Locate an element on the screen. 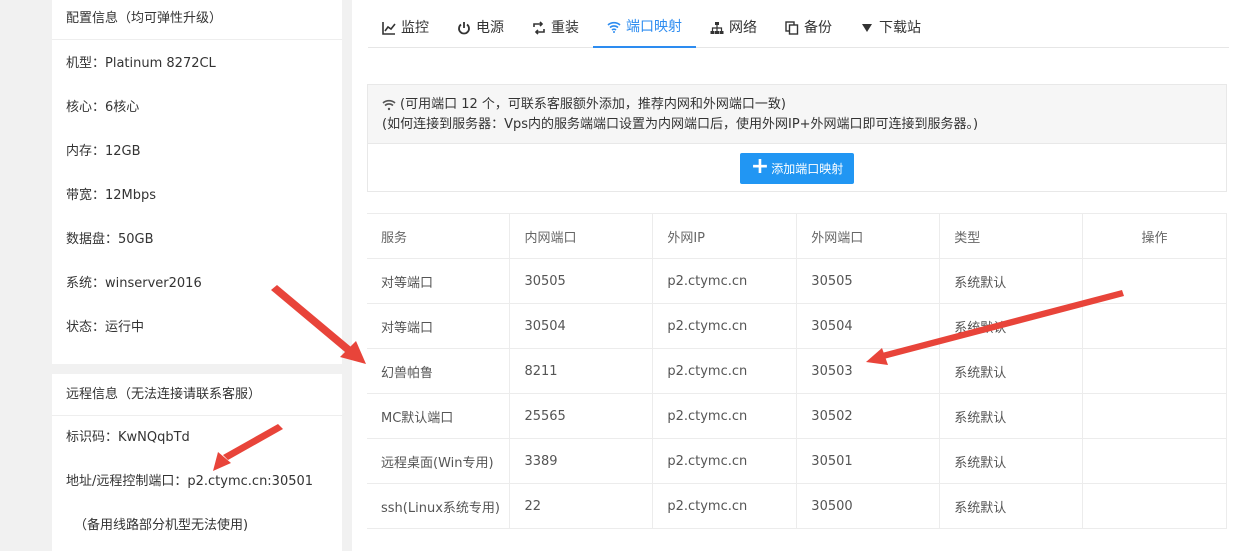  tab-reinstall-label: 重装 is located at coordinates (565, 28).